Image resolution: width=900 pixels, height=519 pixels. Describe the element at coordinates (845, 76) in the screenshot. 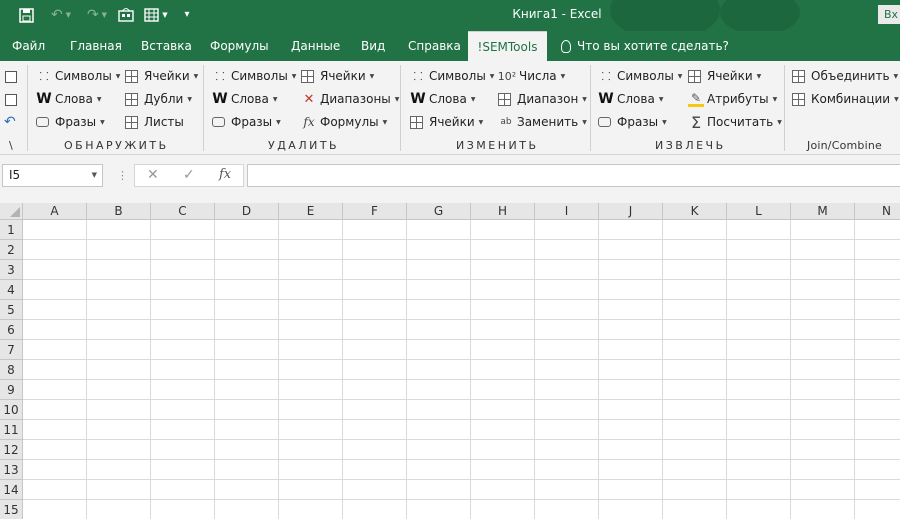

I see `join-button: Объединить ▼` at that location.